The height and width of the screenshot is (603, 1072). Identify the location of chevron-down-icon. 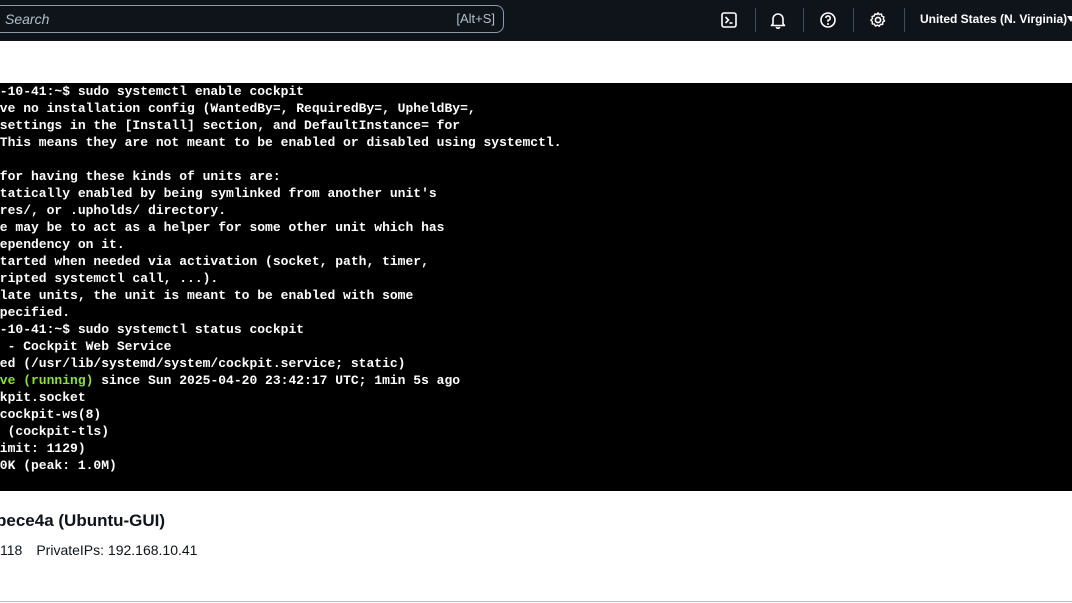
(1069, 19).